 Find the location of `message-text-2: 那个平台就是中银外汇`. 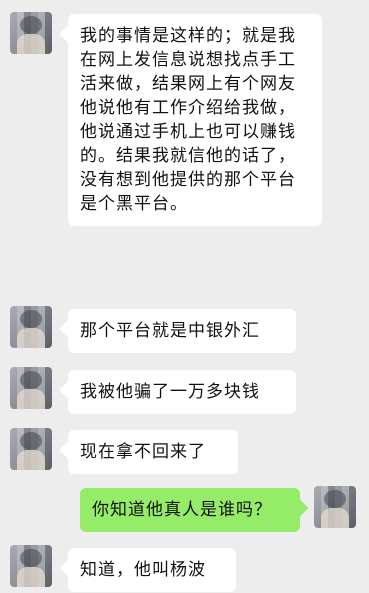

message-text-2: 那个平台就是中银外汇 is located at coordinates (170, 331).